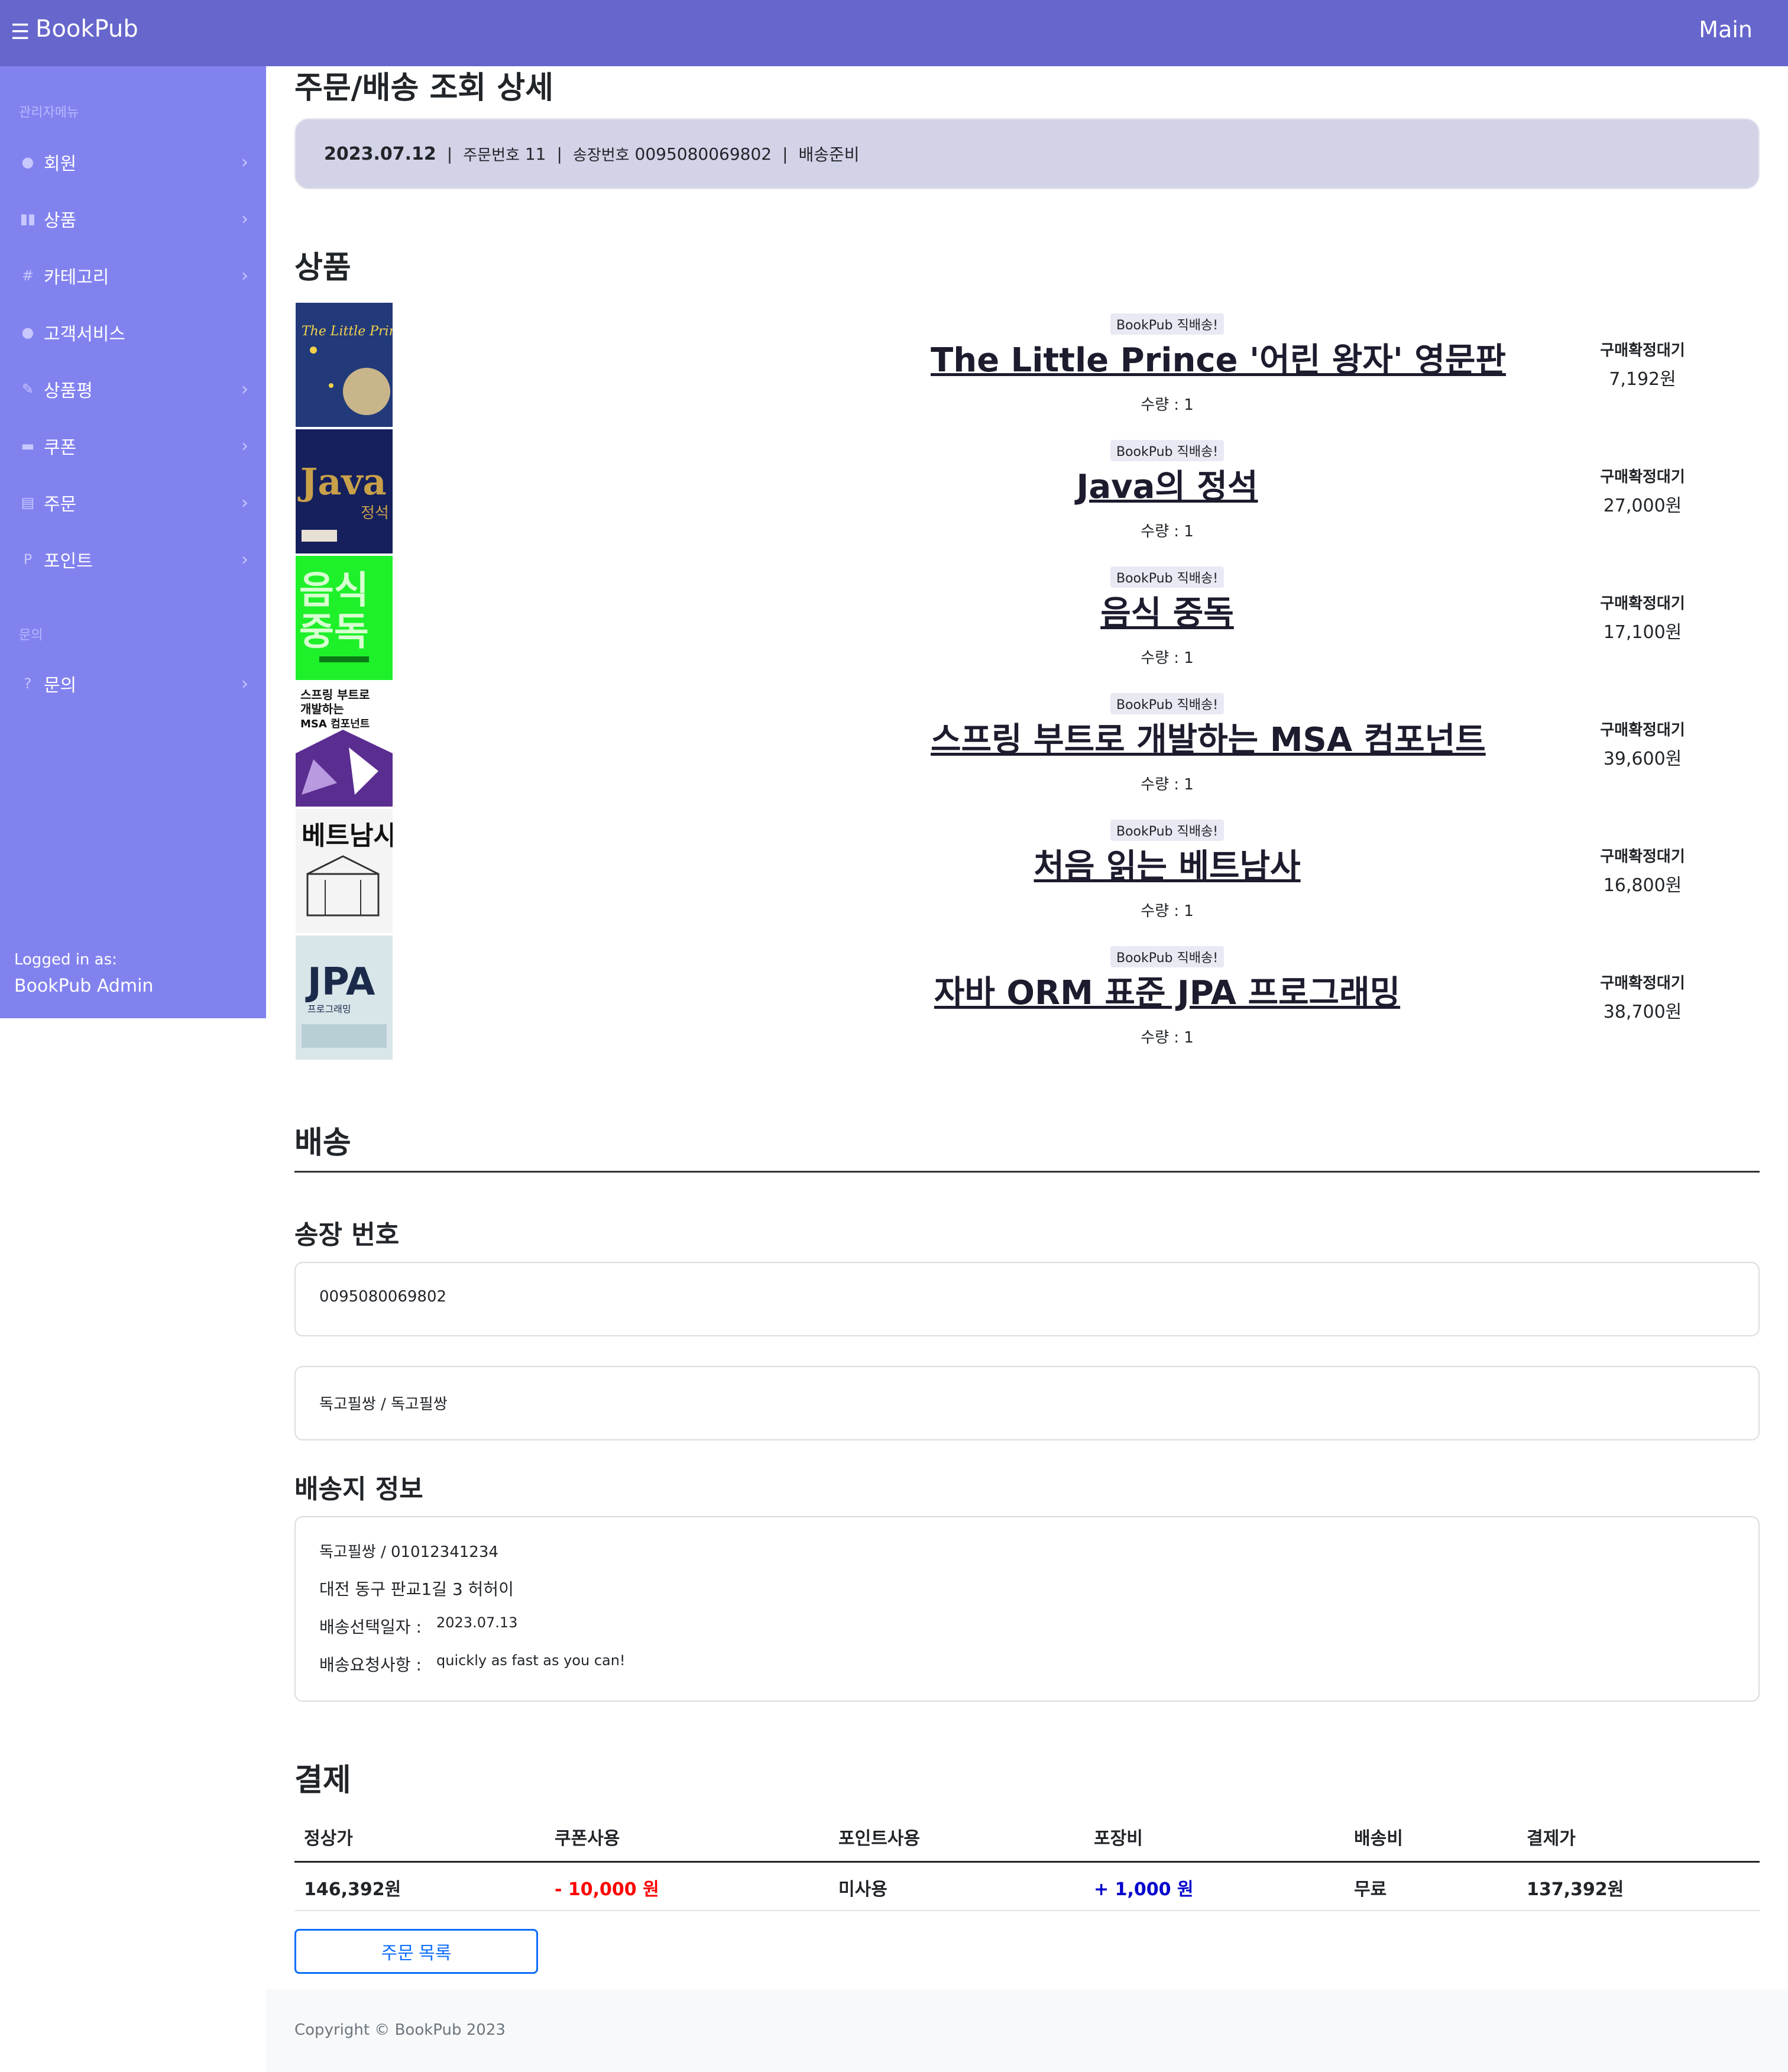  What do you see at coordinates (1144, 1889) in the screenshot?
I see `table-cell-packaging: + 1,000 원` at bounding box center [1144, 1889].